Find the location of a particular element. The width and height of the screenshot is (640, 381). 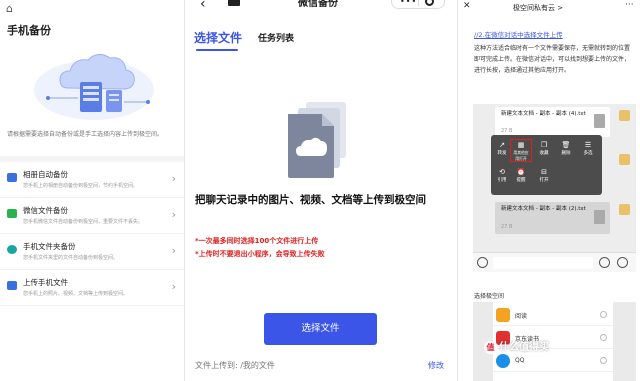

home-icon is located at coordinates (234, 3).